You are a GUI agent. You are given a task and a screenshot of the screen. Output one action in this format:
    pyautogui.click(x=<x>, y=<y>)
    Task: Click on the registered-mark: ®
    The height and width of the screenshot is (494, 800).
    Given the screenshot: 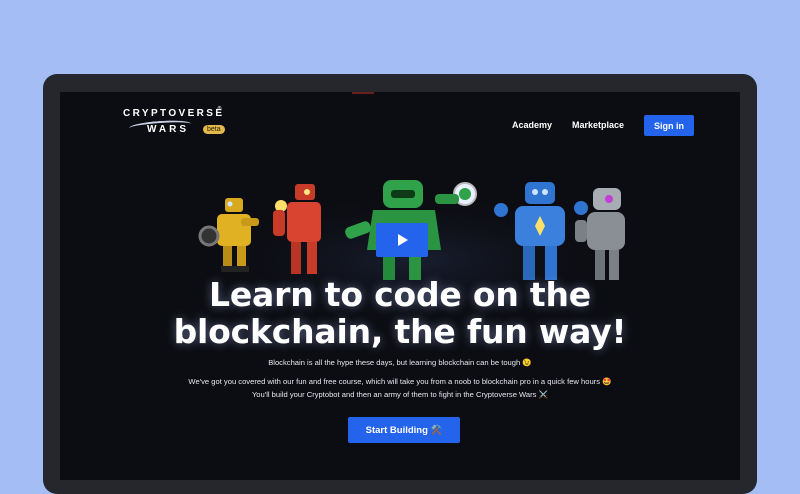 What is the action you would take?
    pyautogui.click(x=219, y=109)
    